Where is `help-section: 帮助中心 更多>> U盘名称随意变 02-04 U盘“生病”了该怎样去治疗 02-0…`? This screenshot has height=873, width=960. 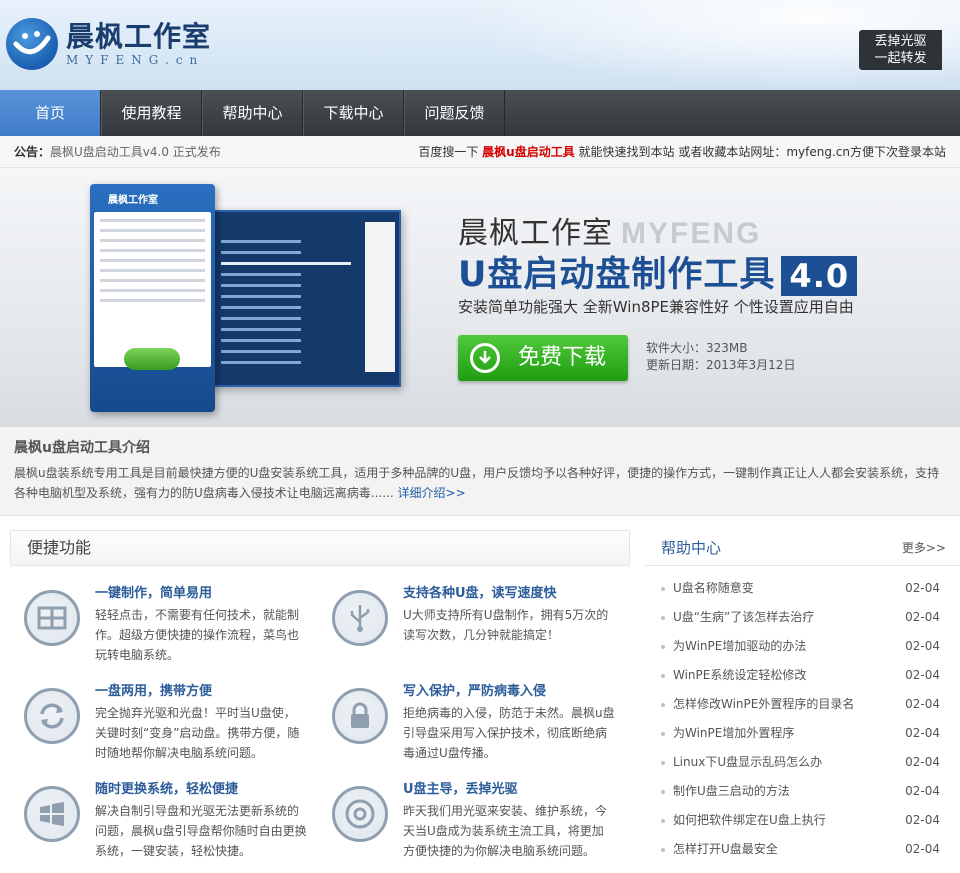
help-section: 帮助中心 更多>> U盘名称随意变 02-04 U盘“生病”了该怎样去治疗 02-0… is located at coordinates (802, 700).